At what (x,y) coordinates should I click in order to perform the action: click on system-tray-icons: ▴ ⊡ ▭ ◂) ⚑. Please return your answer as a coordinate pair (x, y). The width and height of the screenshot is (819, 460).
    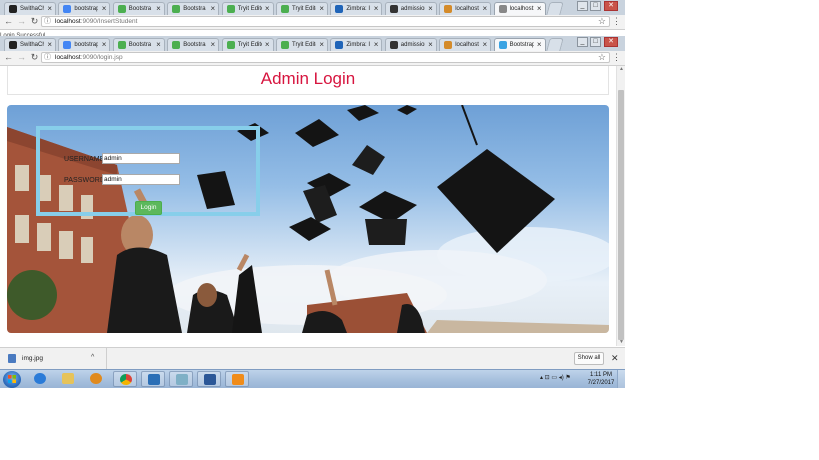
    Looking at the image, I should click on (555, 378).